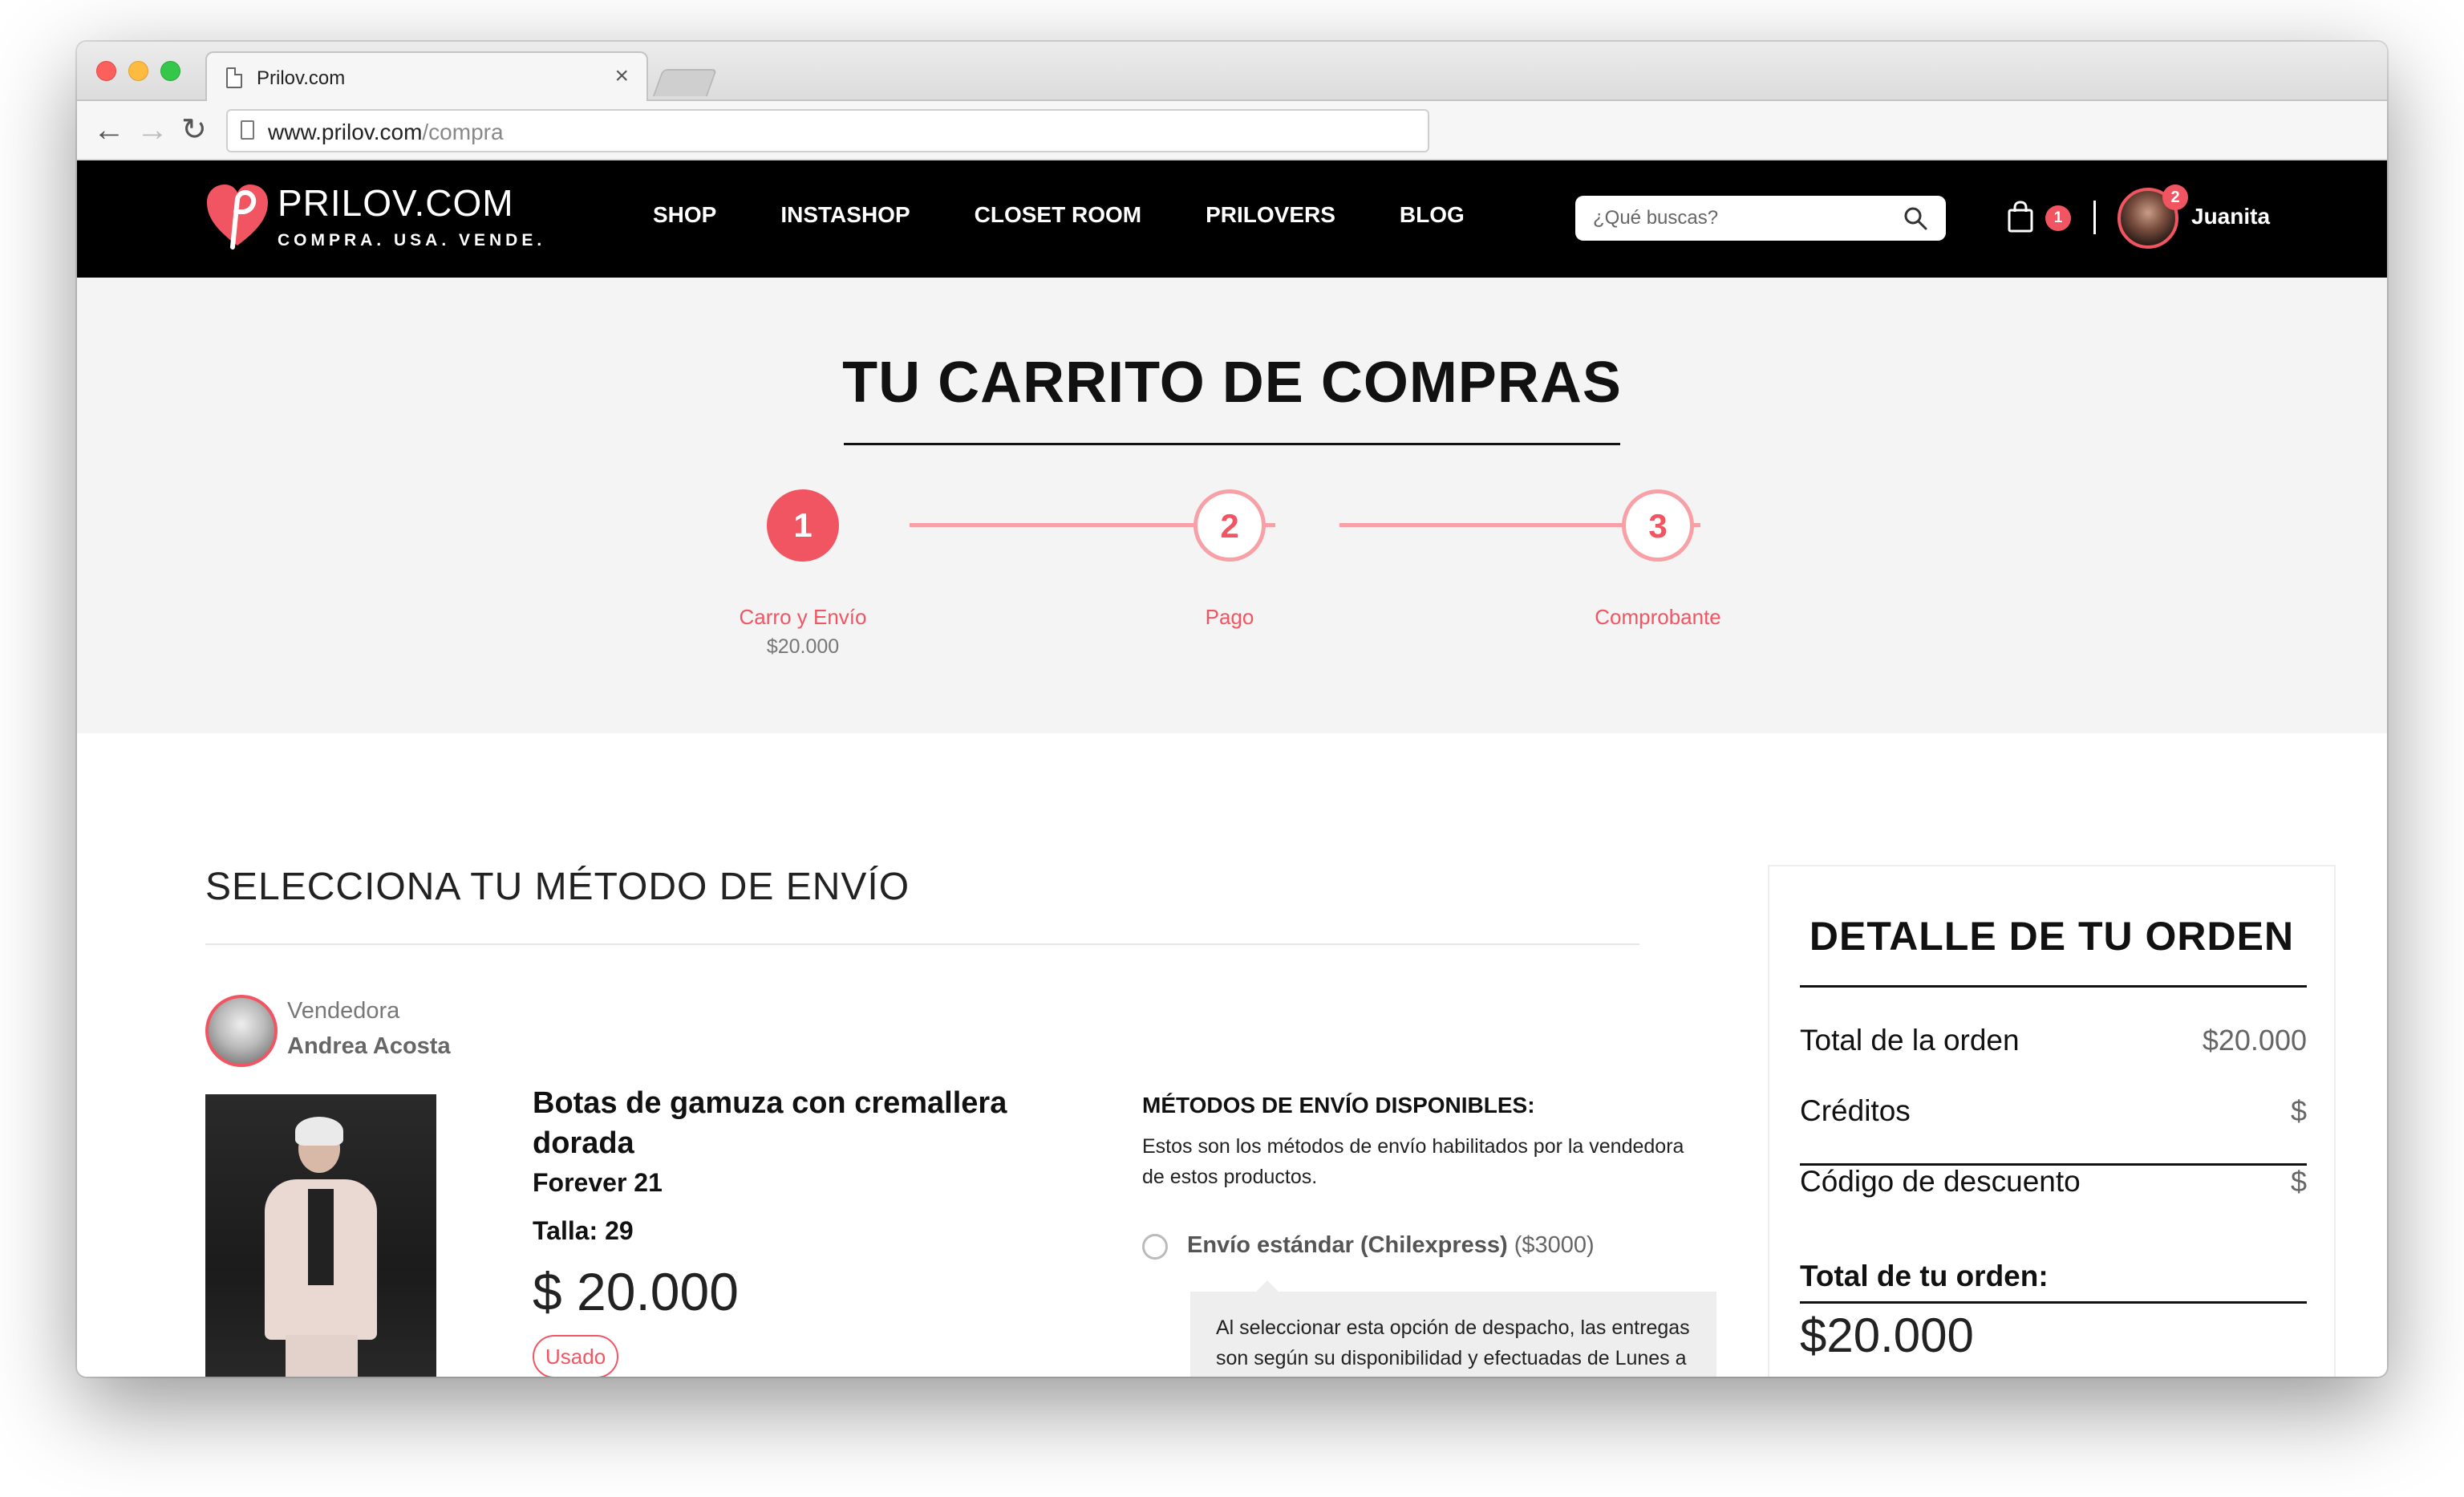 Image resolution: width=2464 pixels, height=1497 pixels. I want to click on order-summary-title: DETALLE DE TU ORDEN, so click(2052, 936).